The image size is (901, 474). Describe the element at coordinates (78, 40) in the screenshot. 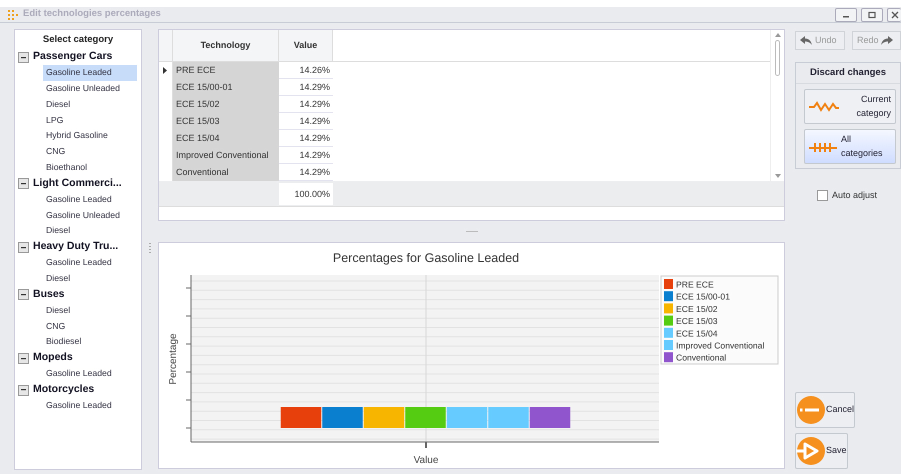

I see `panel-title: Select category` at that location.